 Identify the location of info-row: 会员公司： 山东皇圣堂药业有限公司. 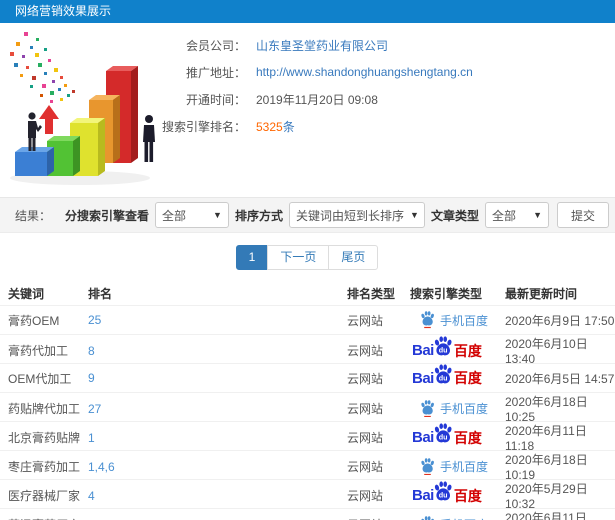
(383, 45).